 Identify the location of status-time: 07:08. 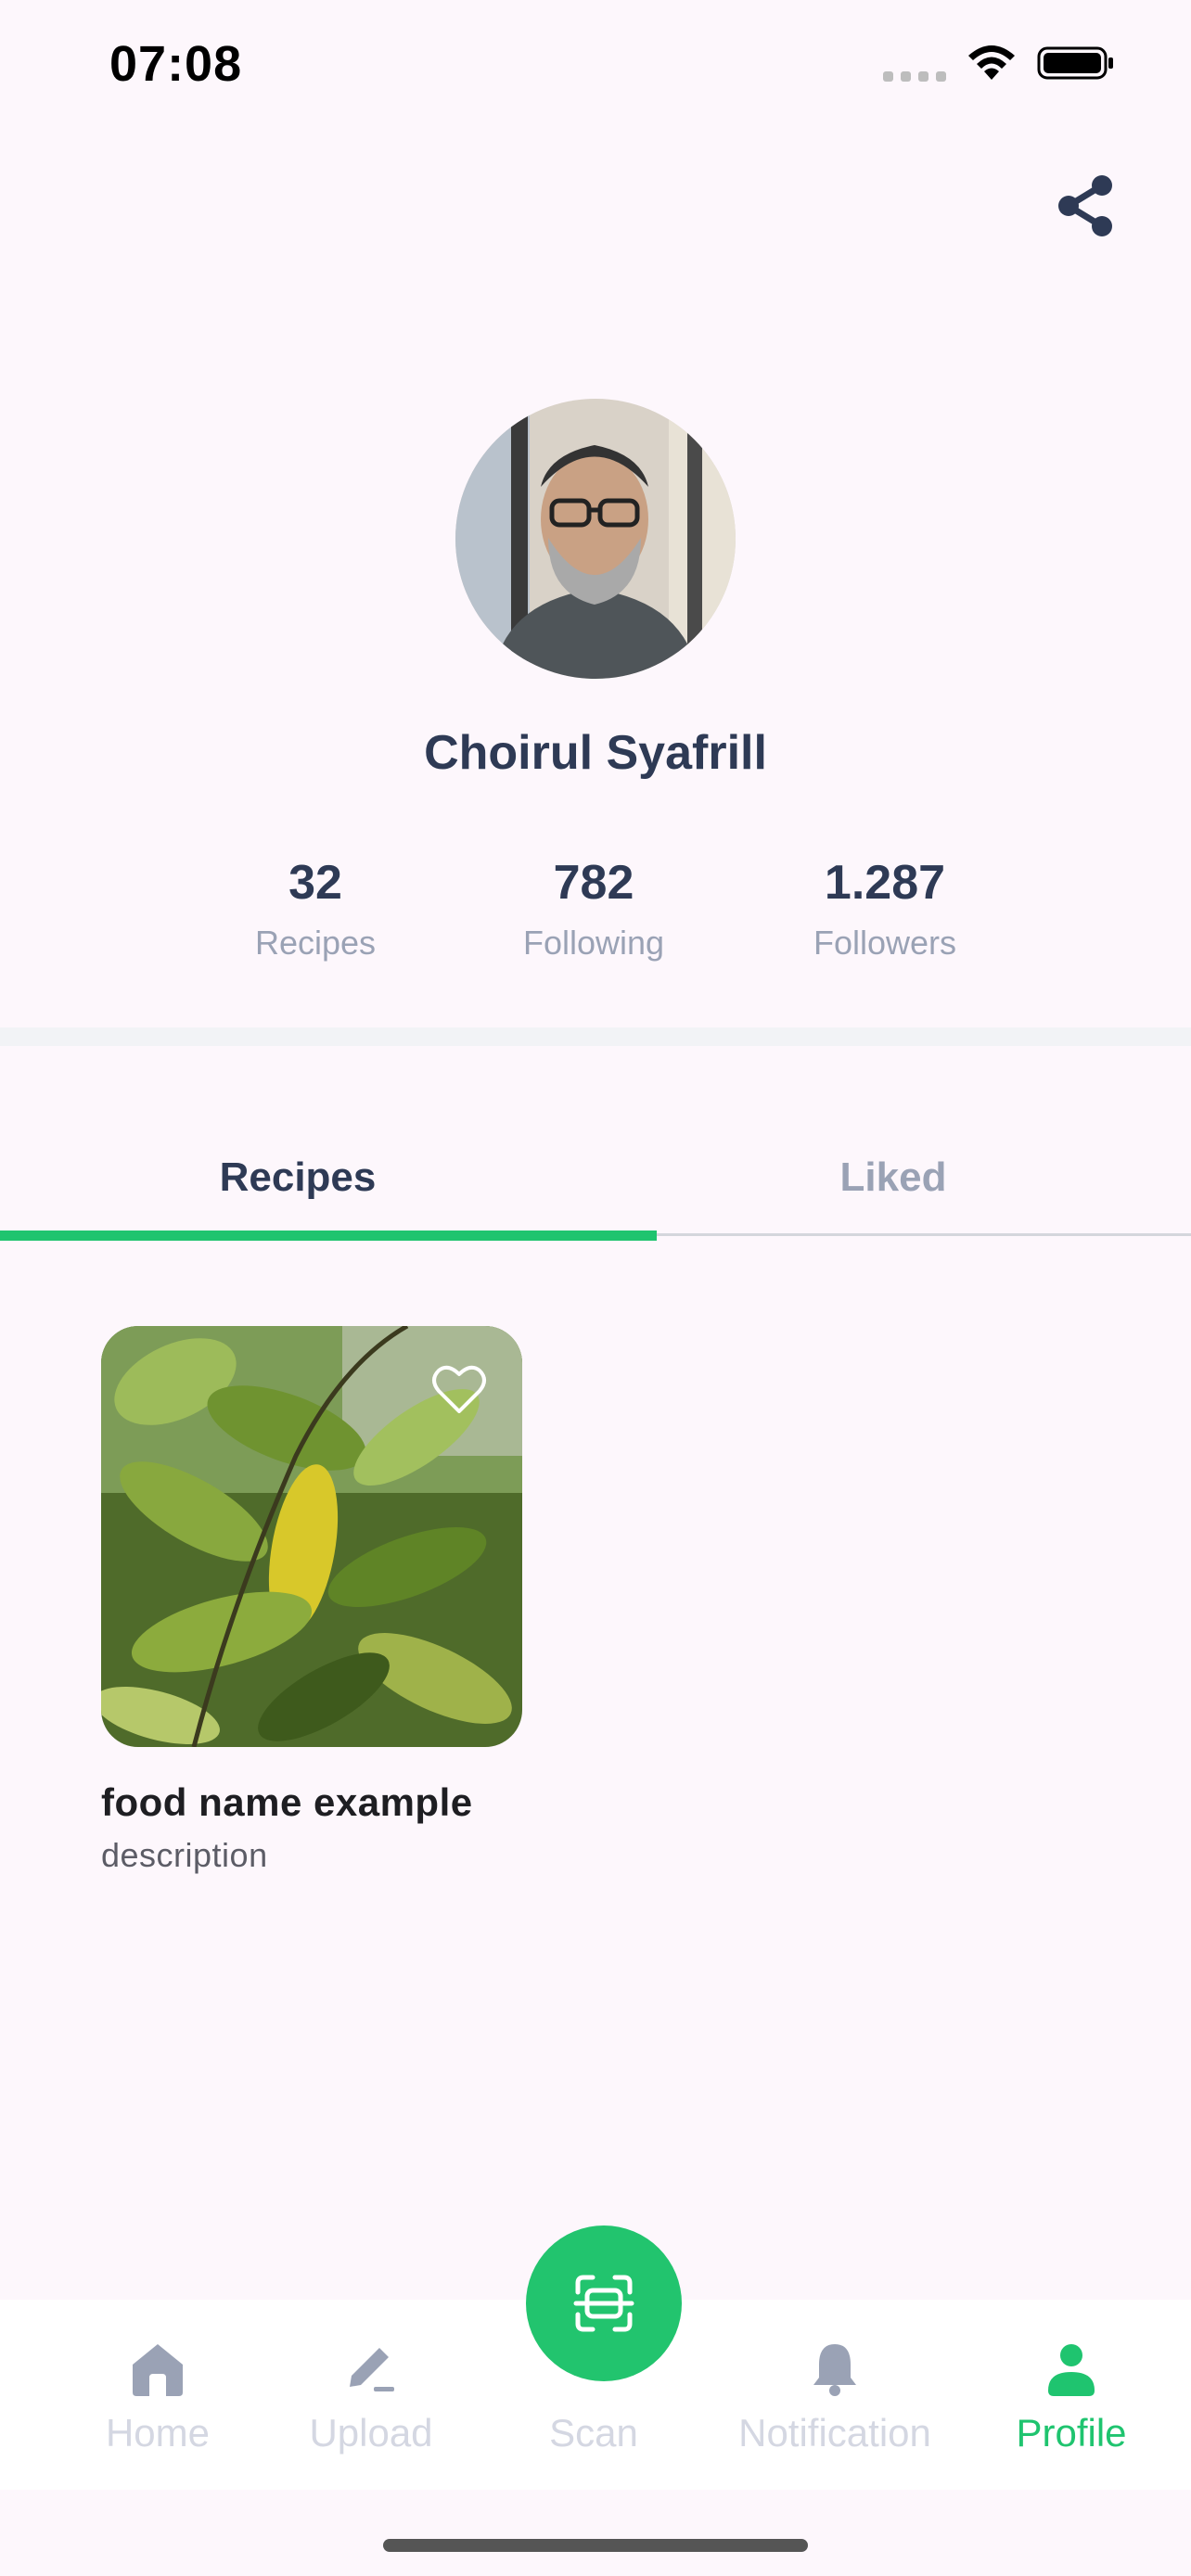
(176, 64).